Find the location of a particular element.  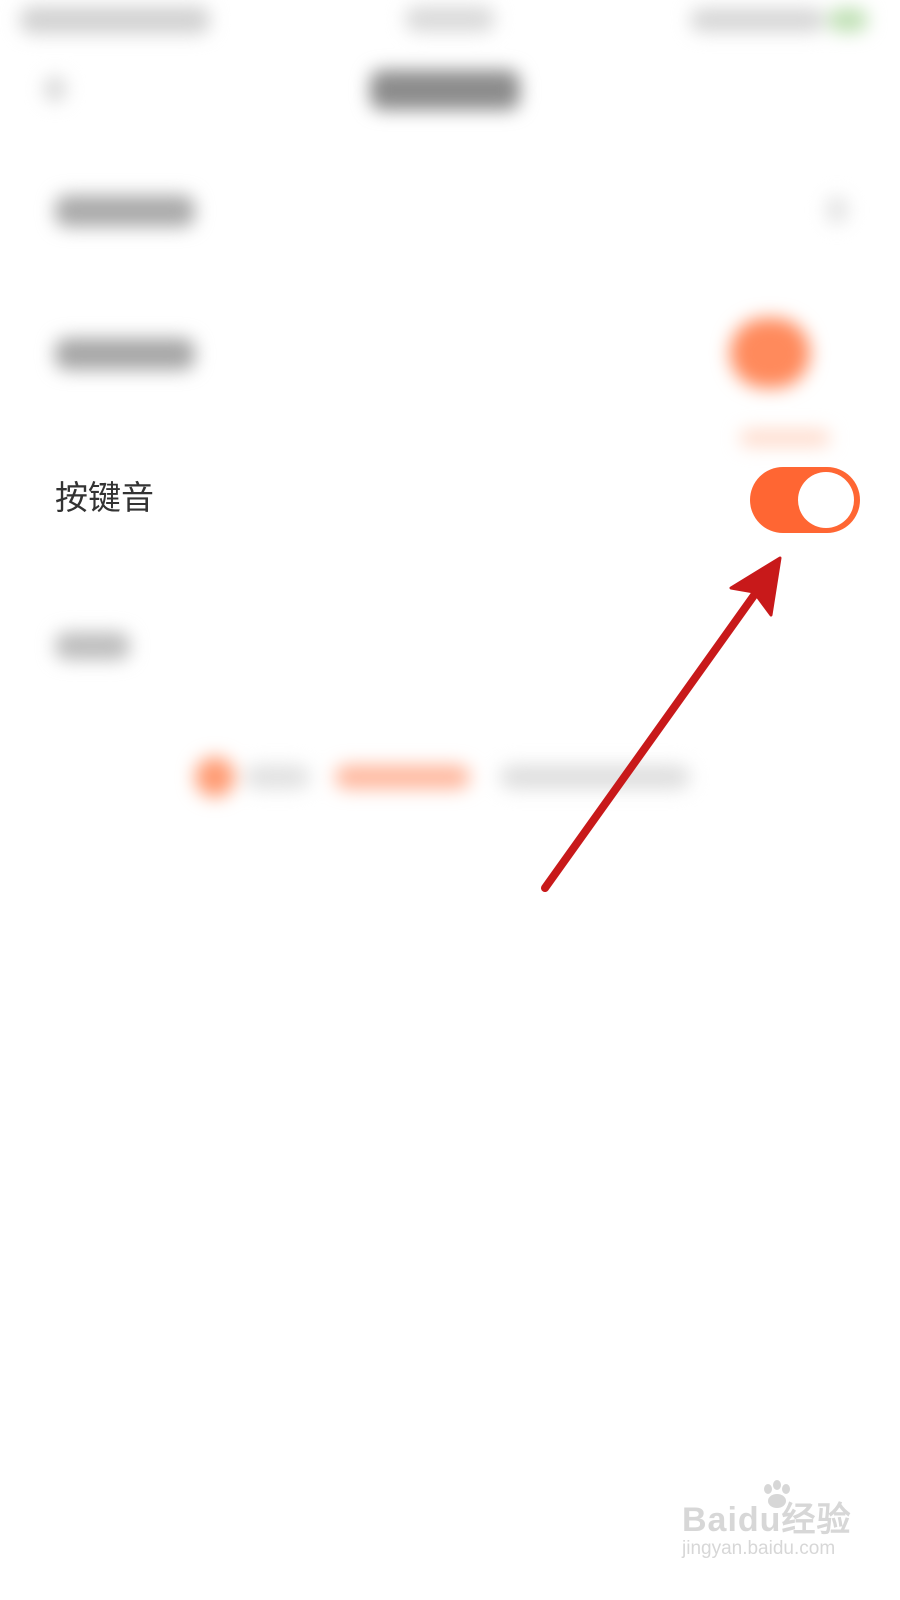

key-sound-setting-row: 按键音 is located at coordinates (450, 500).